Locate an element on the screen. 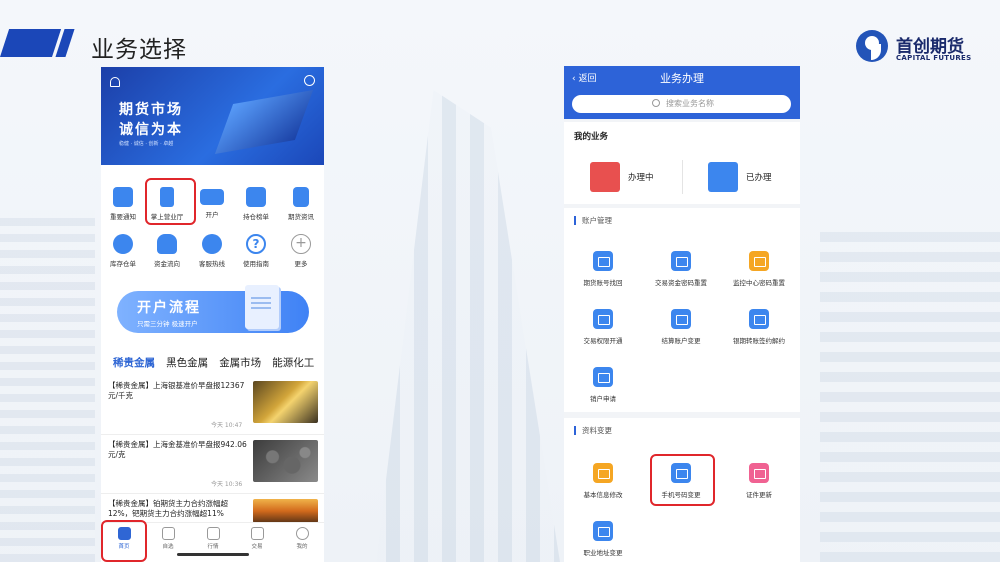 Image resolution: width=1000 pixels, height=562 pixels. grid-label: 使用指南 is located at coordinates (256, 264).